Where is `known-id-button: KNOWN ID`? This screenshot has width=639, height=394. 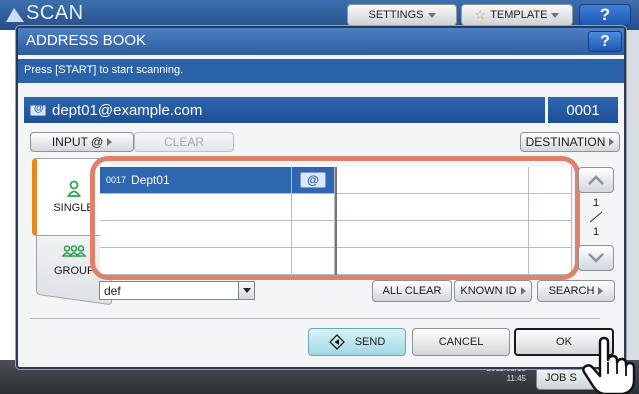
known-id-button: KNOWN ID is located at coordinates (493, 291).